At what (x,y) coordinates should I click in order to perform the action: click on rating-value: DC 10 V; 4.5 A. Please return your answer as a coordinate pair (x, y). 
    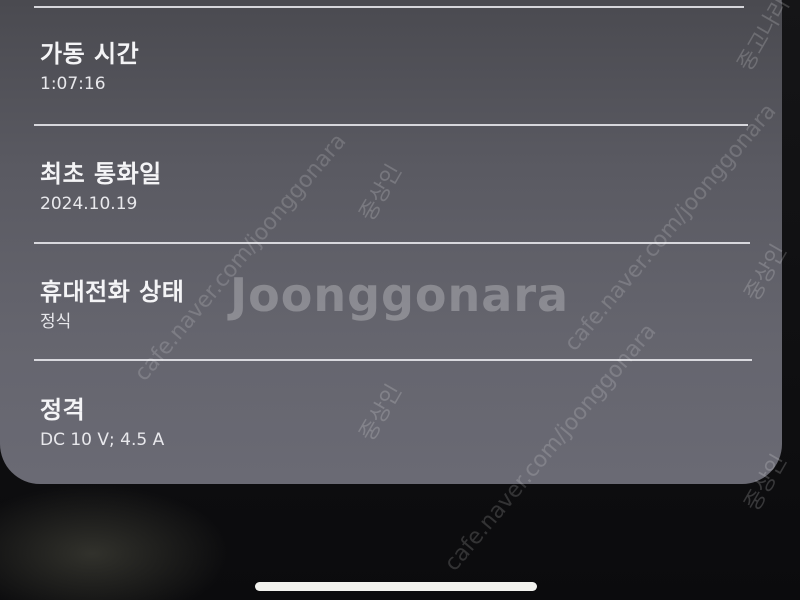
    Looking at the image, I should click on (102, 440).